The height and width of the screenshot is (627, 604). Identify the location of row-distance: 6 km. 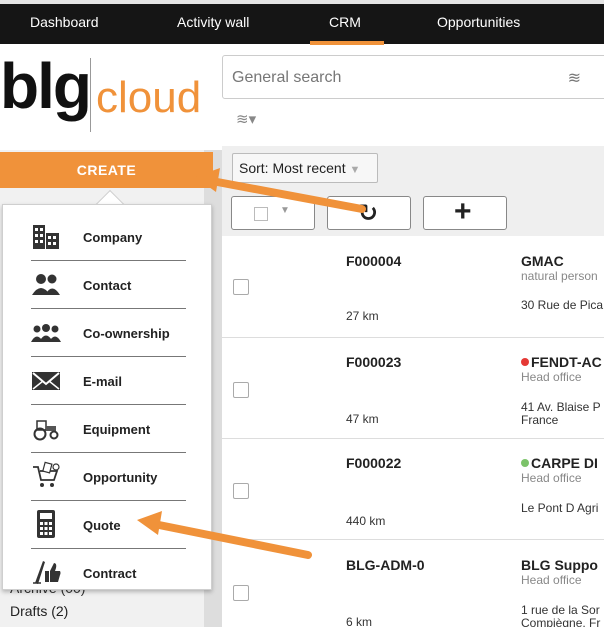
(359, 621).